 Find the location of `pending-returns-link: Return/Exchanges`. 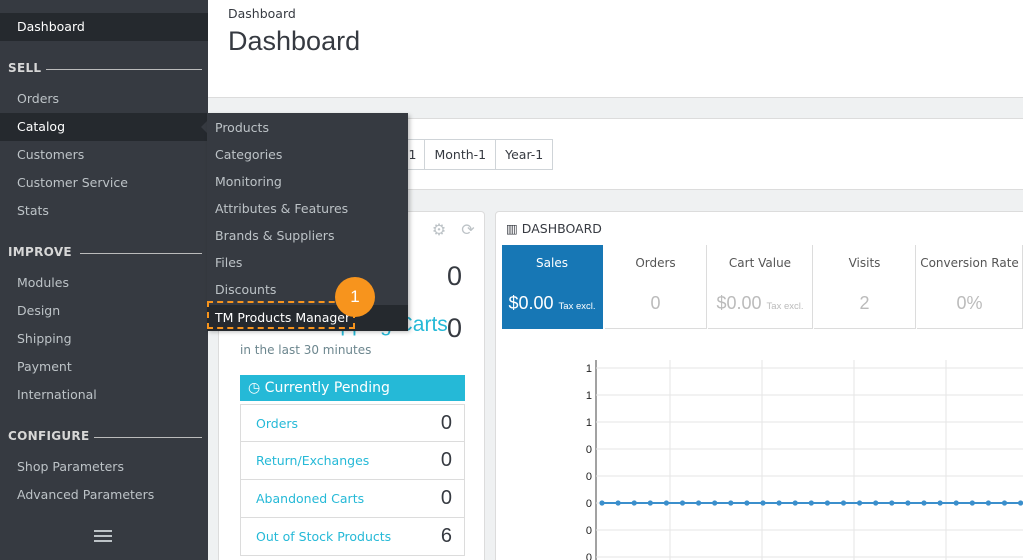

pending-returns-link: Return/Exchanges is located at coordinates (312, 460).